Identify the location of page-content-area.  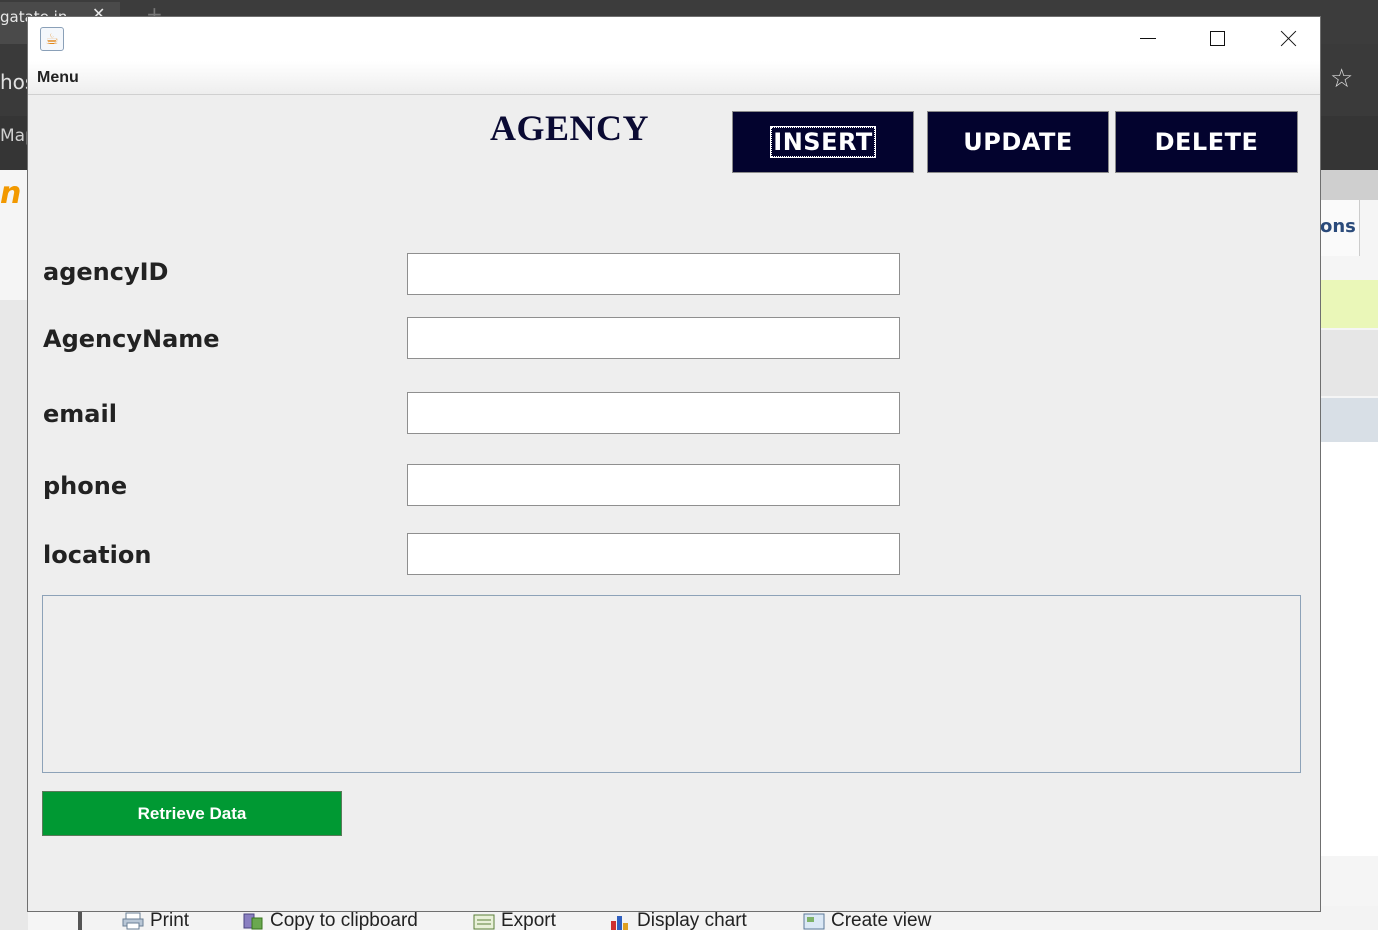
(1349, 649).